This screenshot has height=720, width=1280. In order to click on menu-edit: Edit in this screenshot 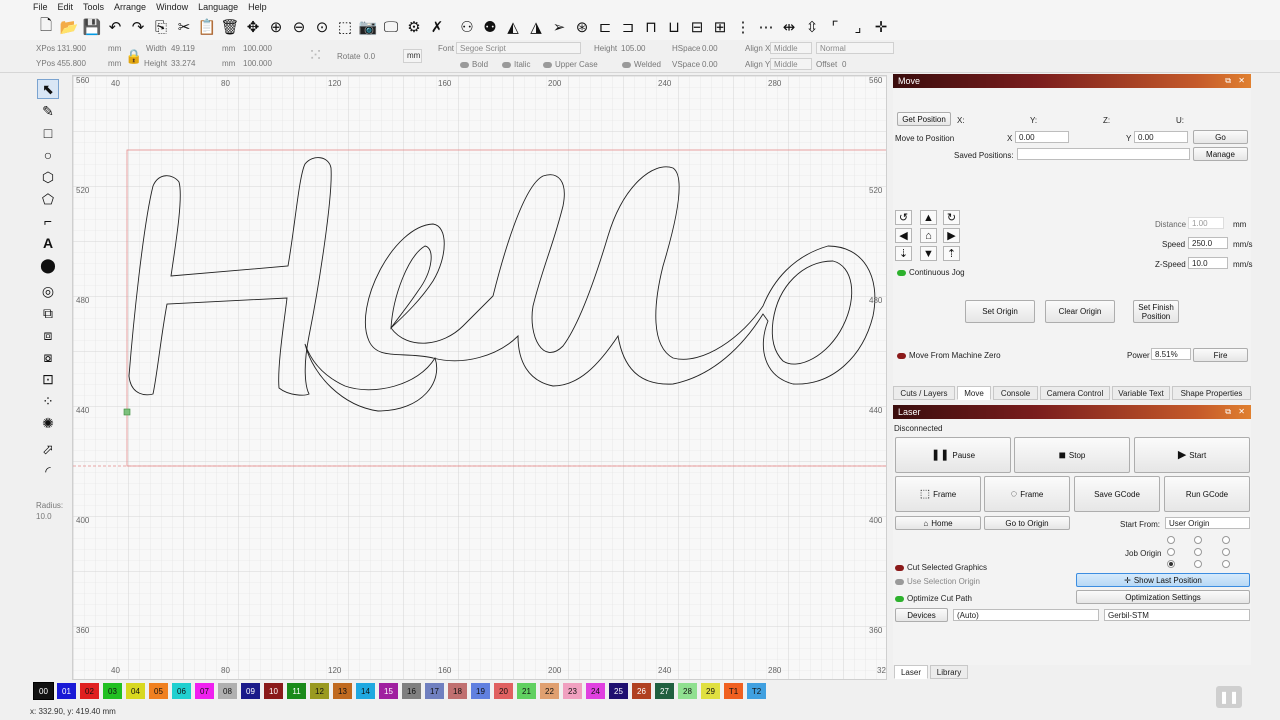, I will do `click(66, 7)`.